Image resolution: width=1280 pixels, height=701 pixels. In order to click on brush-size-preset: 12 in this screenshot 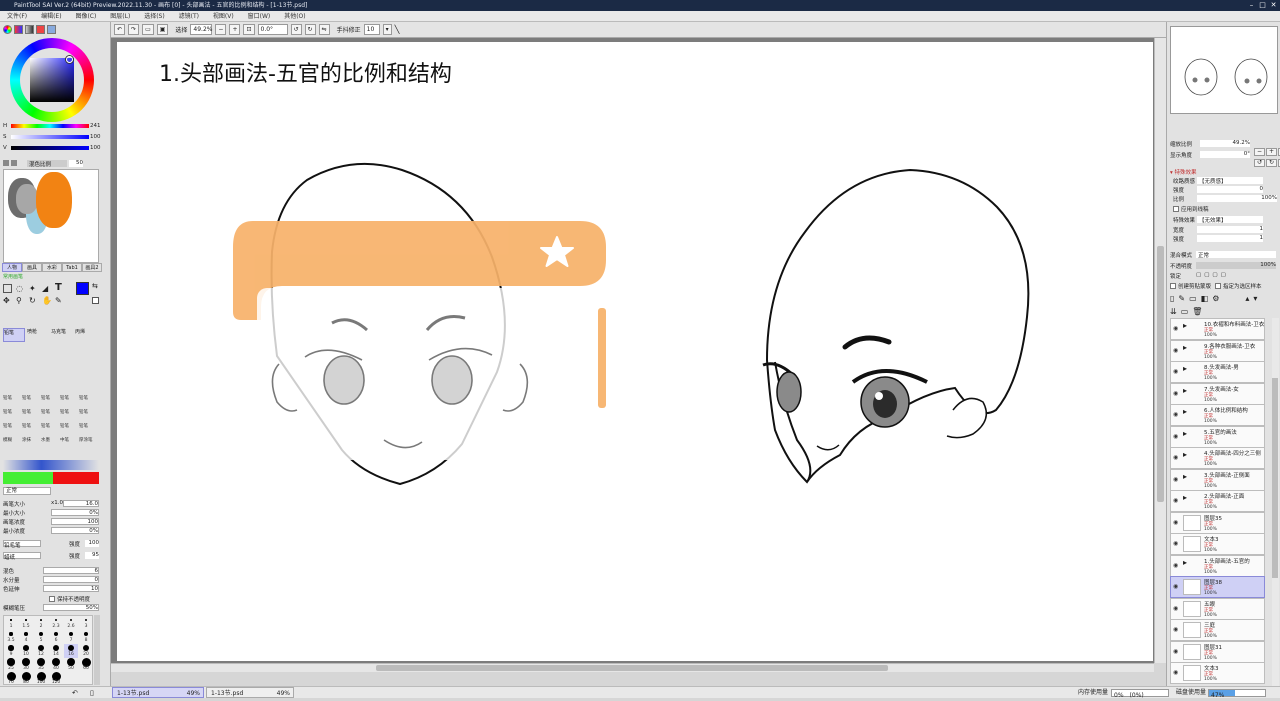, I will do `click(41, 651)`.